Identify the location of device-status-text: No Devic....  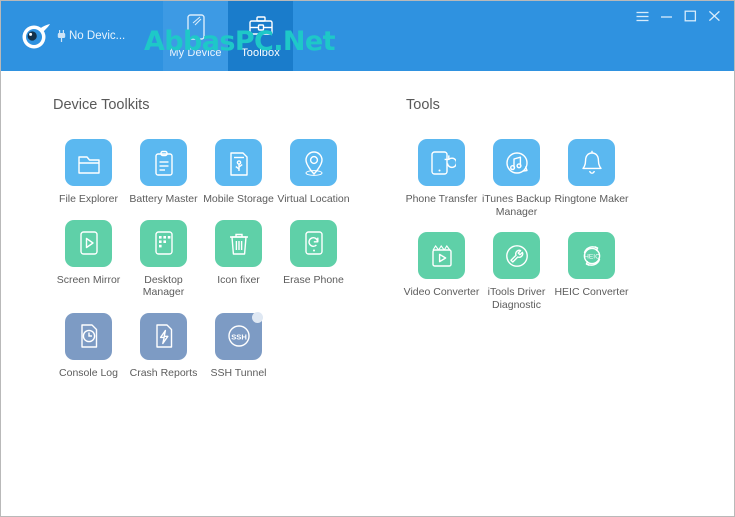
(97, 36).